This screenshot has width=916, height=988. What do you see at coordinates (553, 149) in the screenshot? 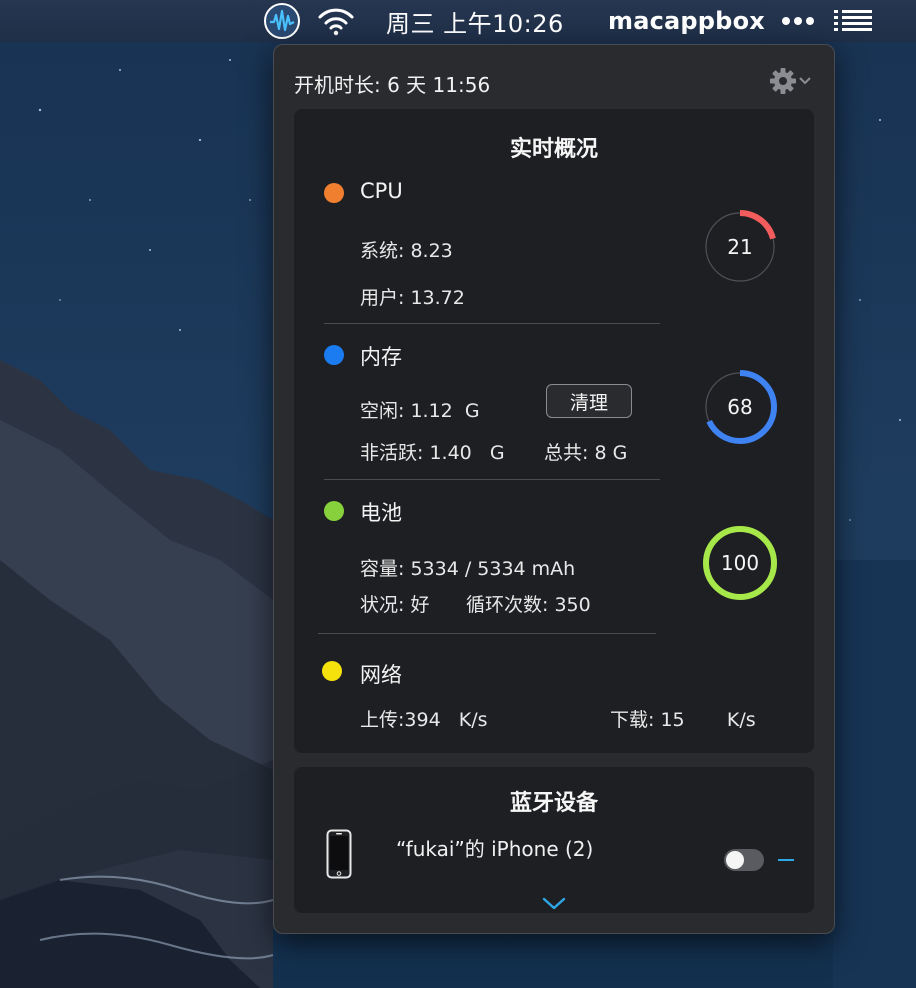
I see `realtime-title: 实时概况` at bounding box center [553, 149].